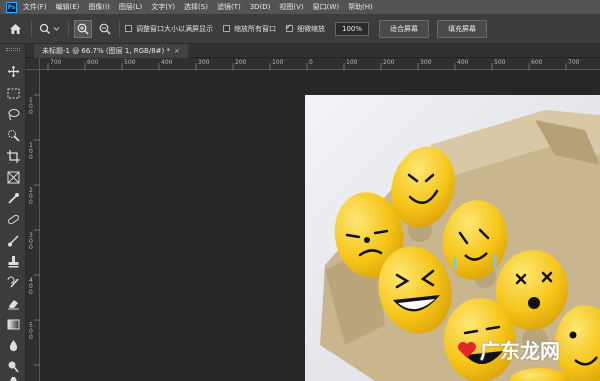 The image size is (600, 381). I want to click on lasso-tool-icon, so click(13, 114).